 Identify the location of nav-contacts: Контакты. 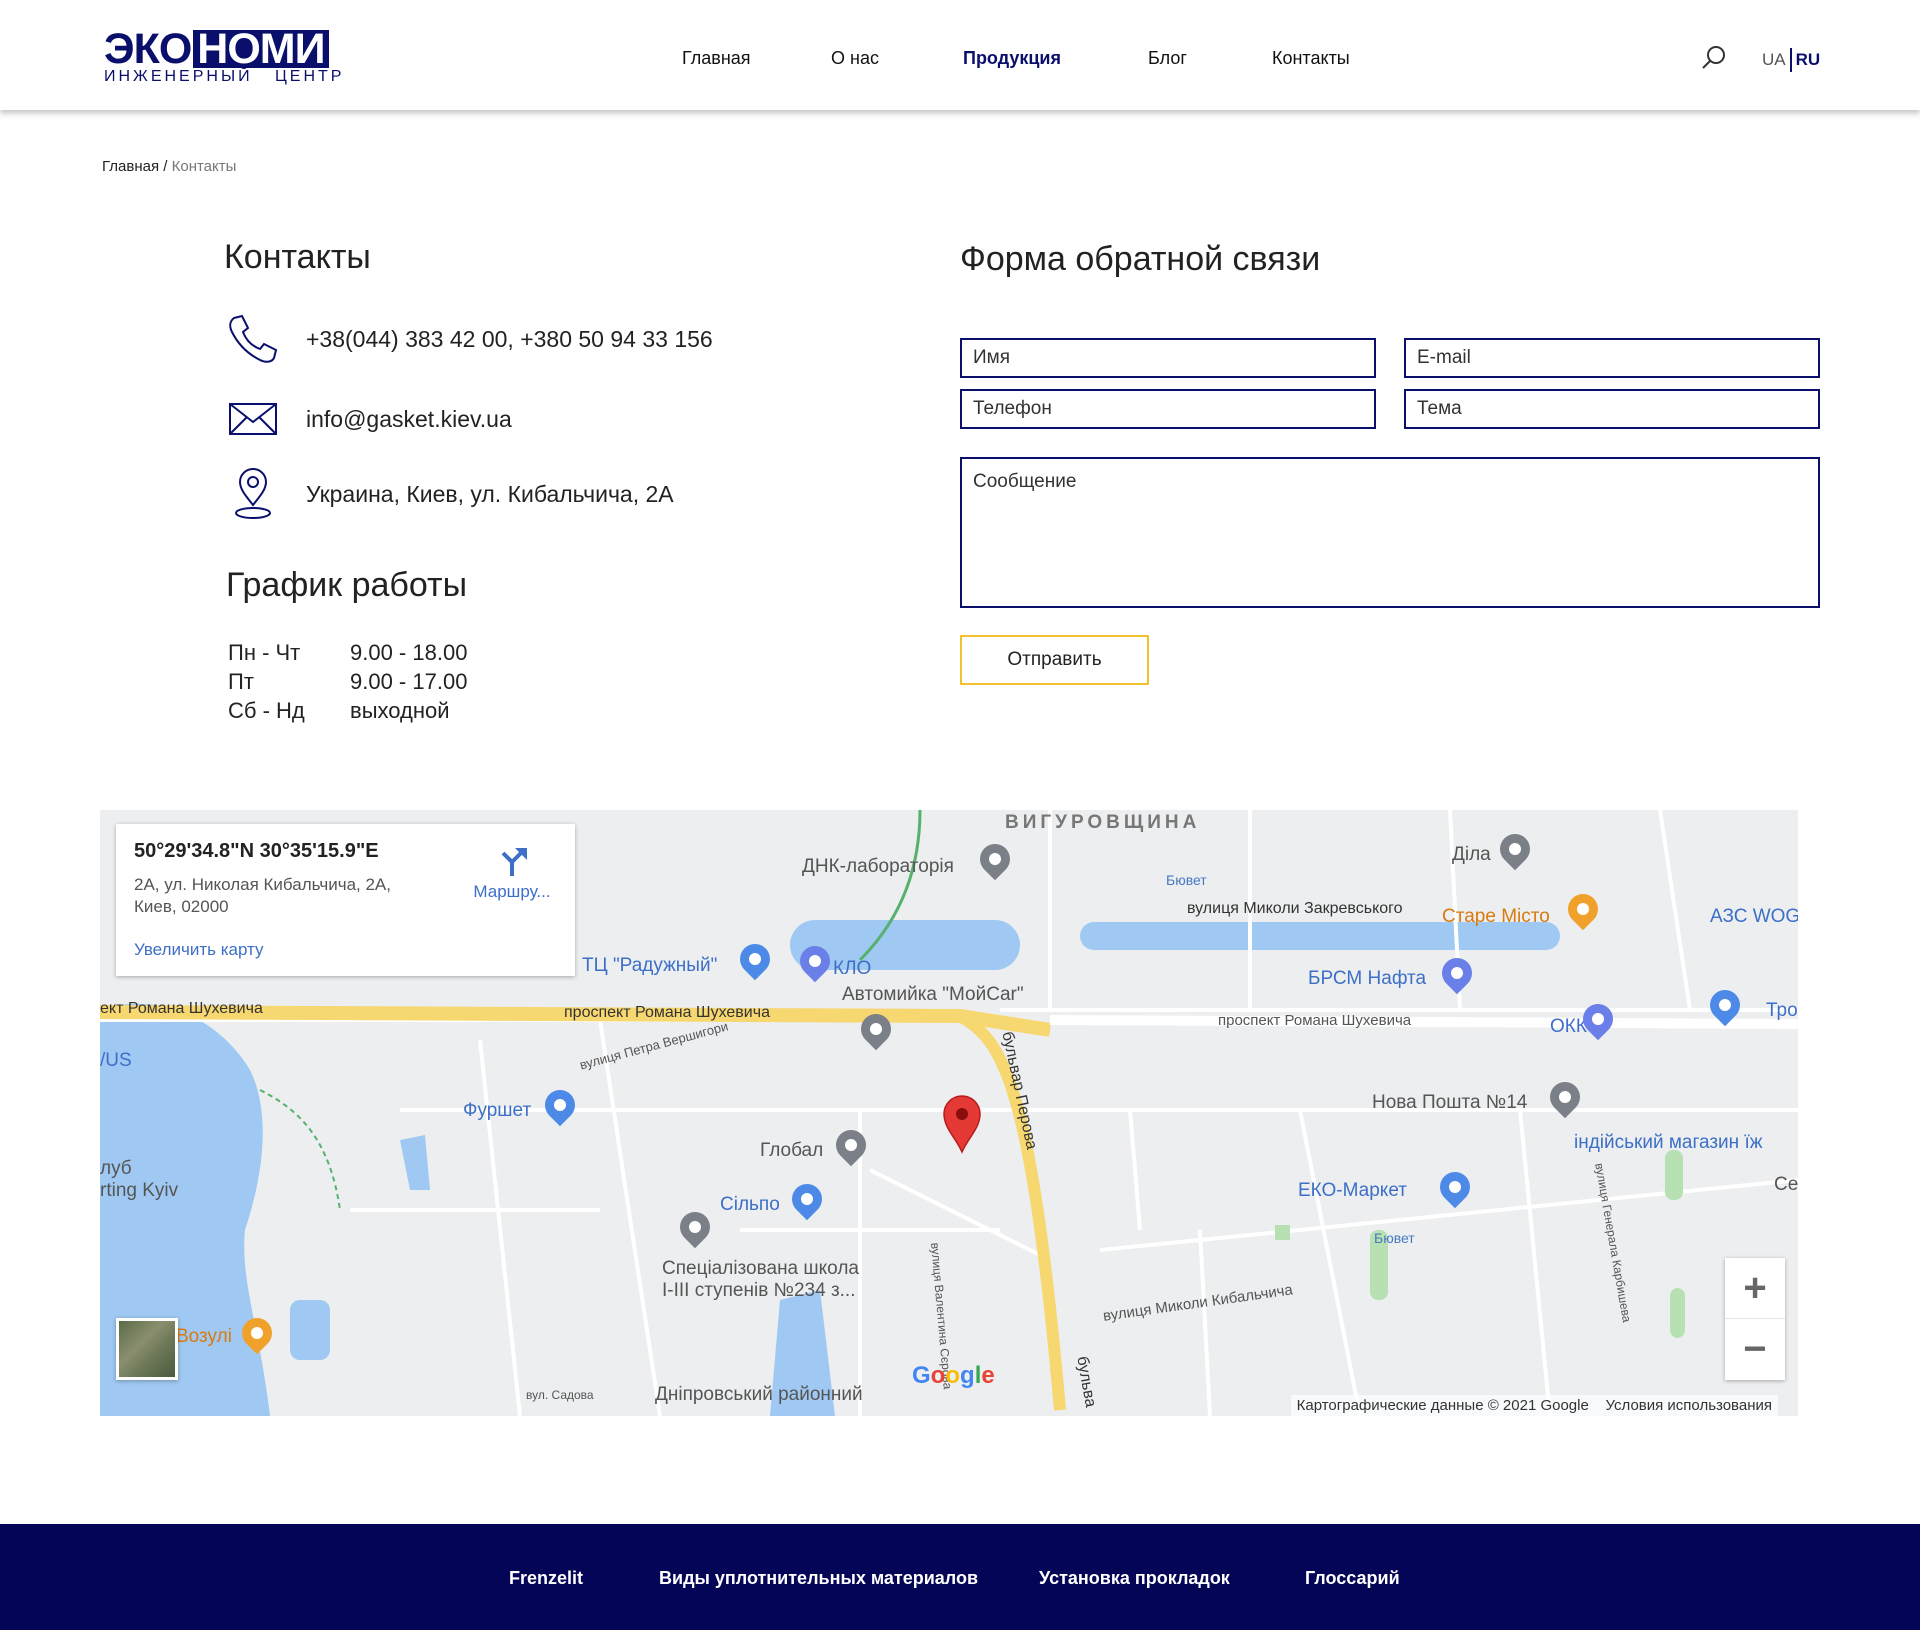
(1311, 58).